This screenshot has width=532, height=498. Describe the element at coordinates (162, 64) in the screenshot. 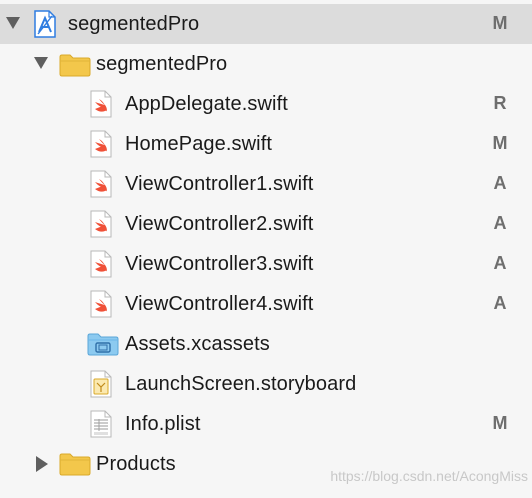

I see `group-name-label: segmentedPro` at that location.